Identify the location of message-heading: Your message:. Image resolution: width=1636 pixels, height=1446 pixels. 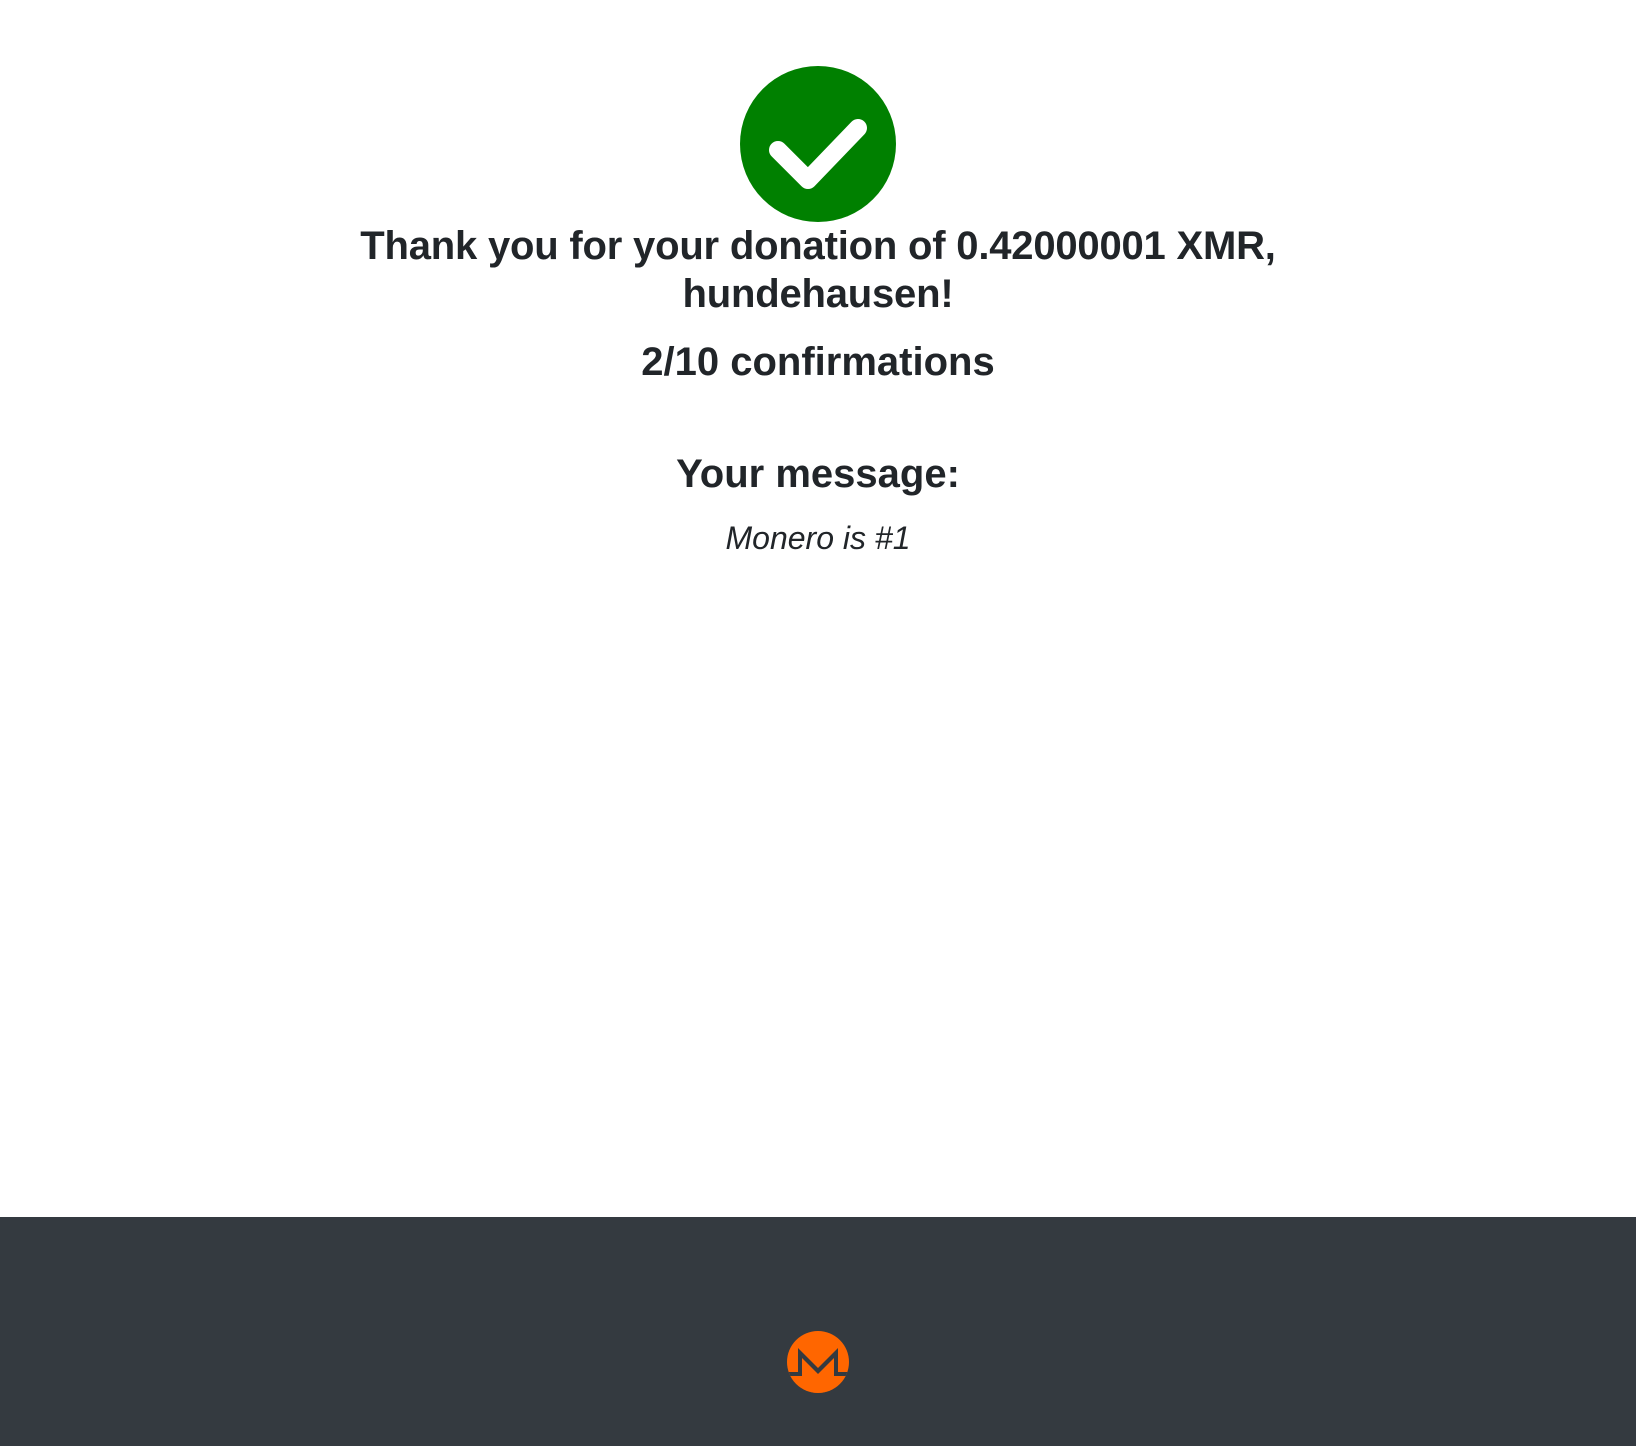
(818, 474).